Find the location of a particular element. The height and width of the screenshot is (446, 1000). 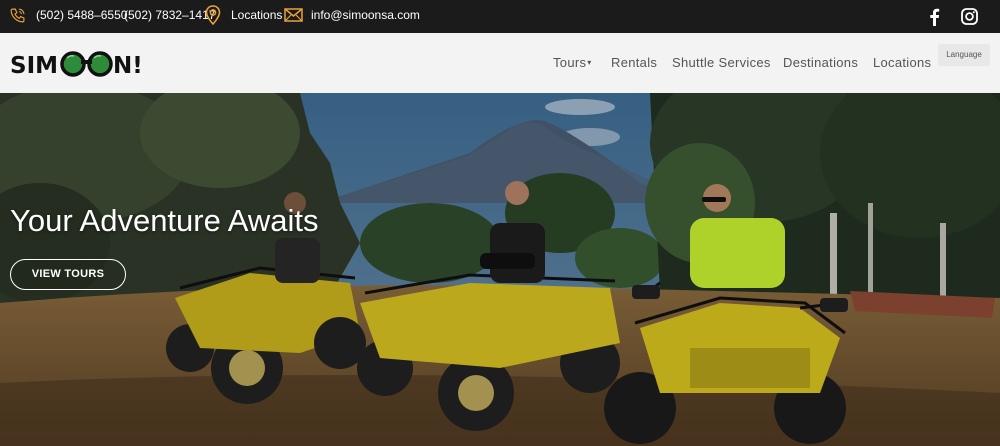

svg-text: N! is located at coordinates (128, 65).